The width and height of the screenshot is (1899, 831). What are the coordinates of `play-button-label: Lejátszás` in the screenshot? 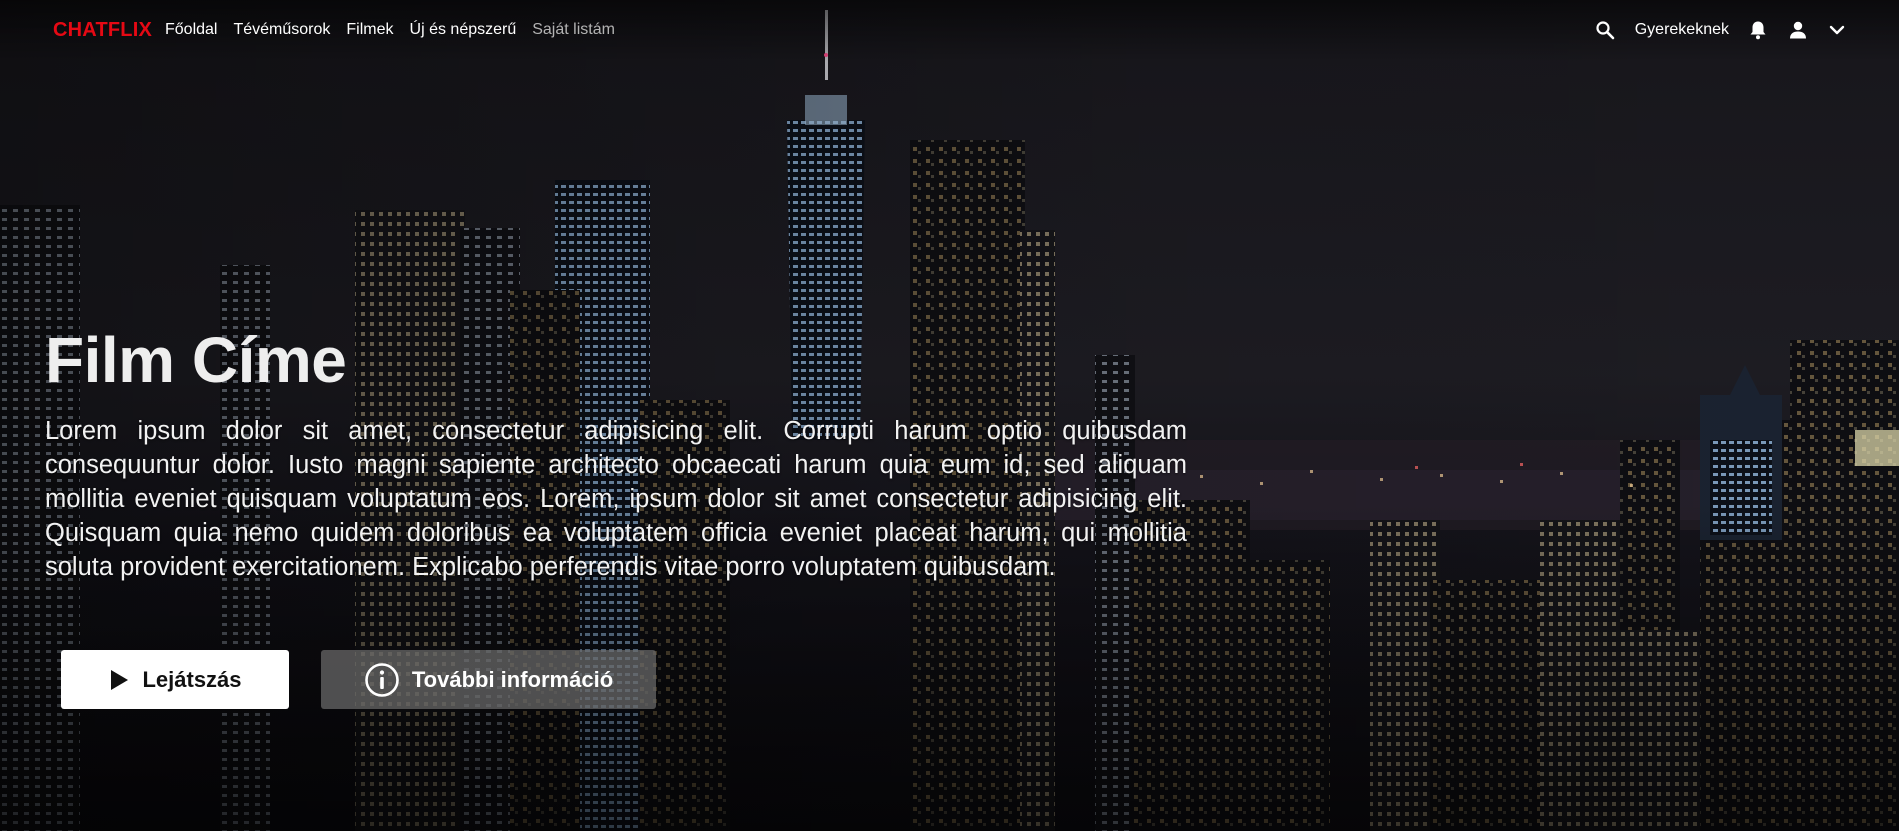 It's located at (192, 679).